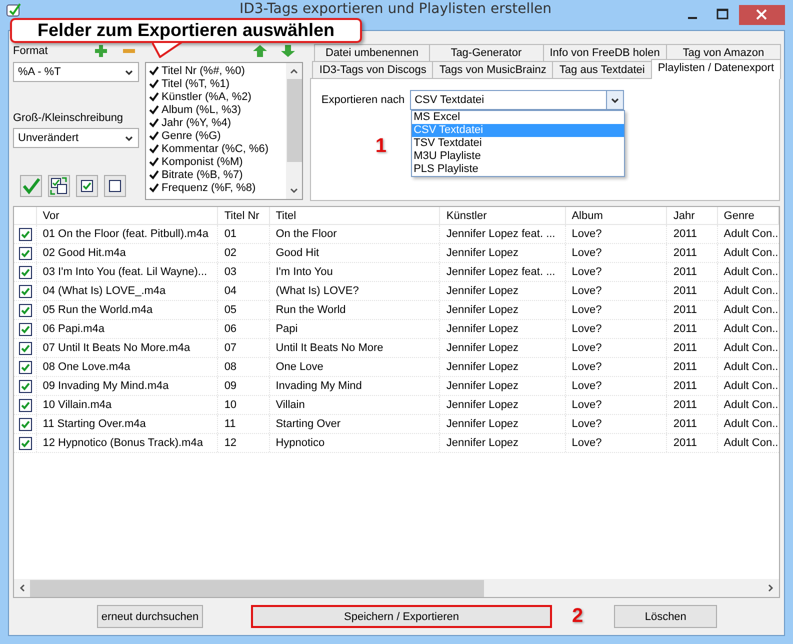 The image size is (793, 644). Describe the element at coordinates (100, 51) in the screenshot. I see `plus-icon` at that location.